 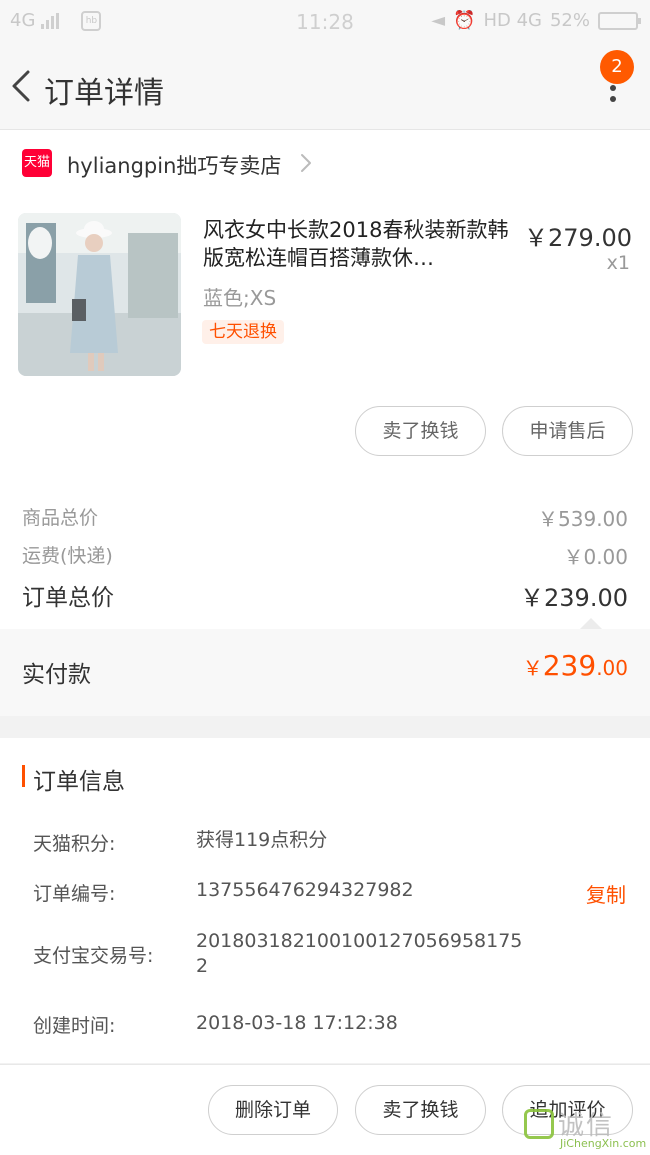 I want to click on product-price: ￥279.00, so click(x=578, y=238).